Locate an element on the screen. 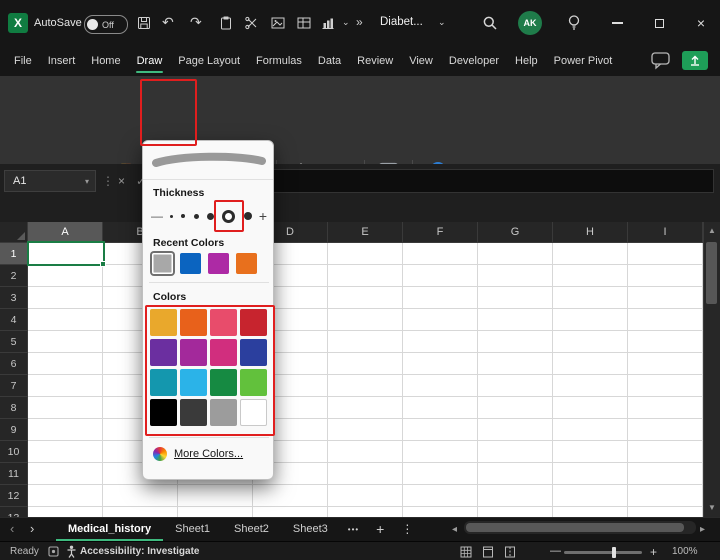 The image size is (720, 560). chart-icon is located at coordinates (328, 23).